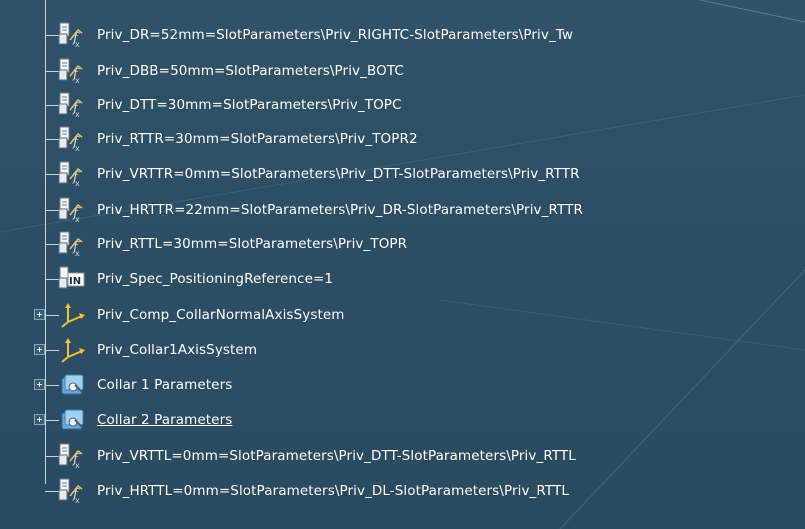 Image resolution: width=805 pixels, height=529 pixels. What do you see at coordinates (380, 315) in the screenshot?
I see `tree-node: Priv_Comp_CollarNormalAxisSystem` at bounding box center [380, 315].